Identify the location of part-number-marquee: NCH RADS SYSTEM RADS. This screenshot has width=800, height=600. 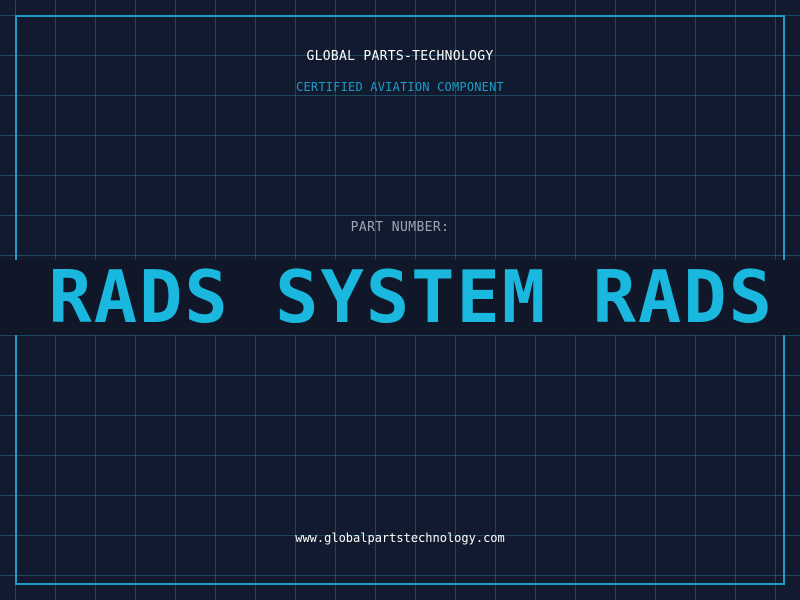
(387, 297).